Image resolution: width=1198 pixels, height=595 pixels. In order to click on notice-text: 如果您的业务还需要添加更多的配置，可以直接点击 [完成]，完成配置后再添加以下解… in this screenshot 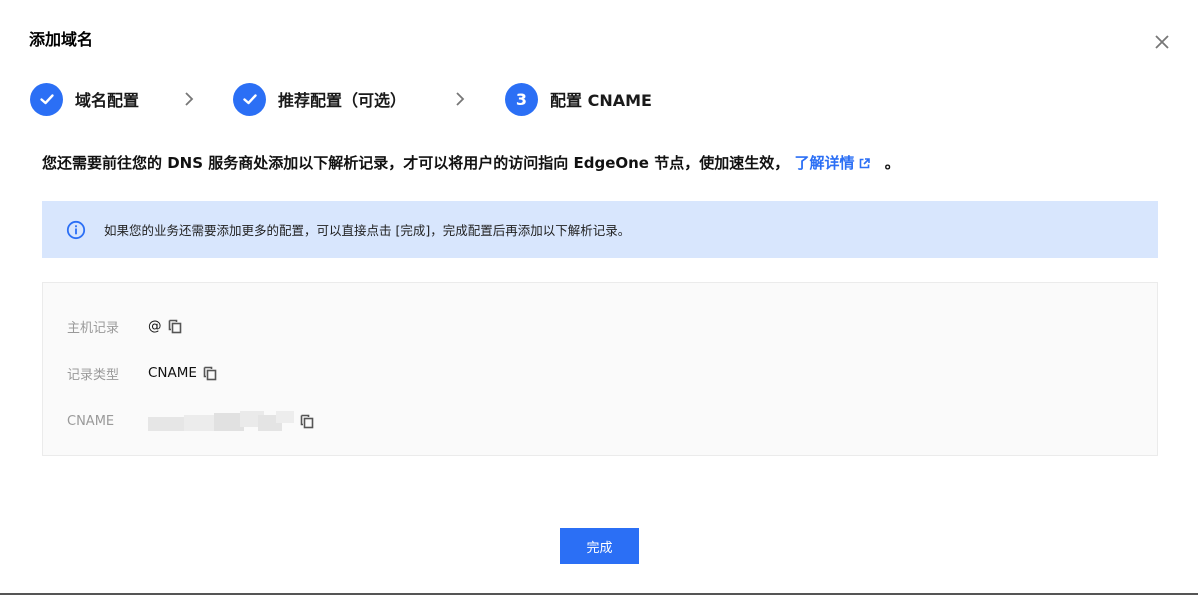, I will do `click(367, 230)`.